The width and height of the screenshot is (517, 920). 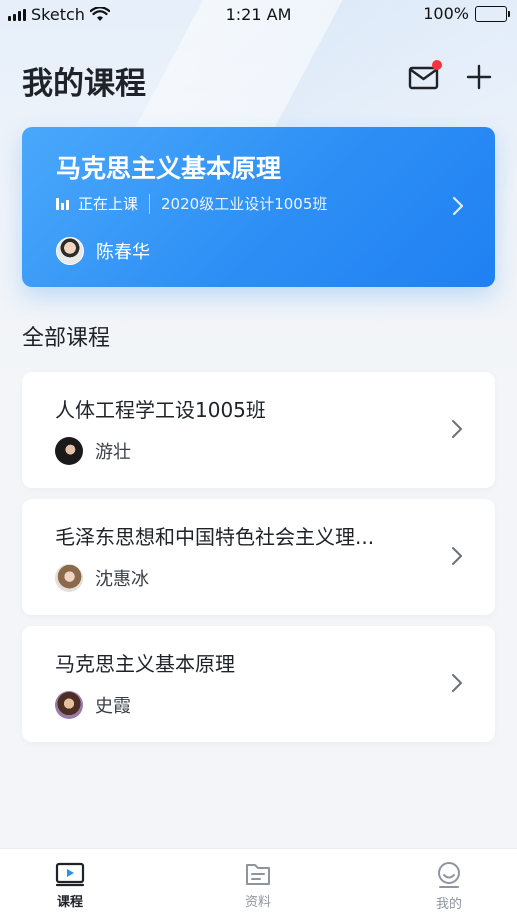 What do you see at coordinates (113, 452) in the screenshot?
I see `teacher-name: 游壮` at bounding box center [113, 452].